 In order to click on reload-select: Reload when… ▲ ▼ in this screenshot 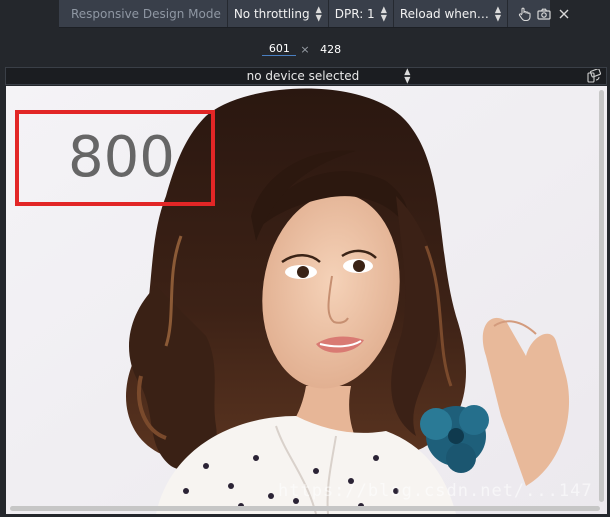, I will do `click(451, 13)`.